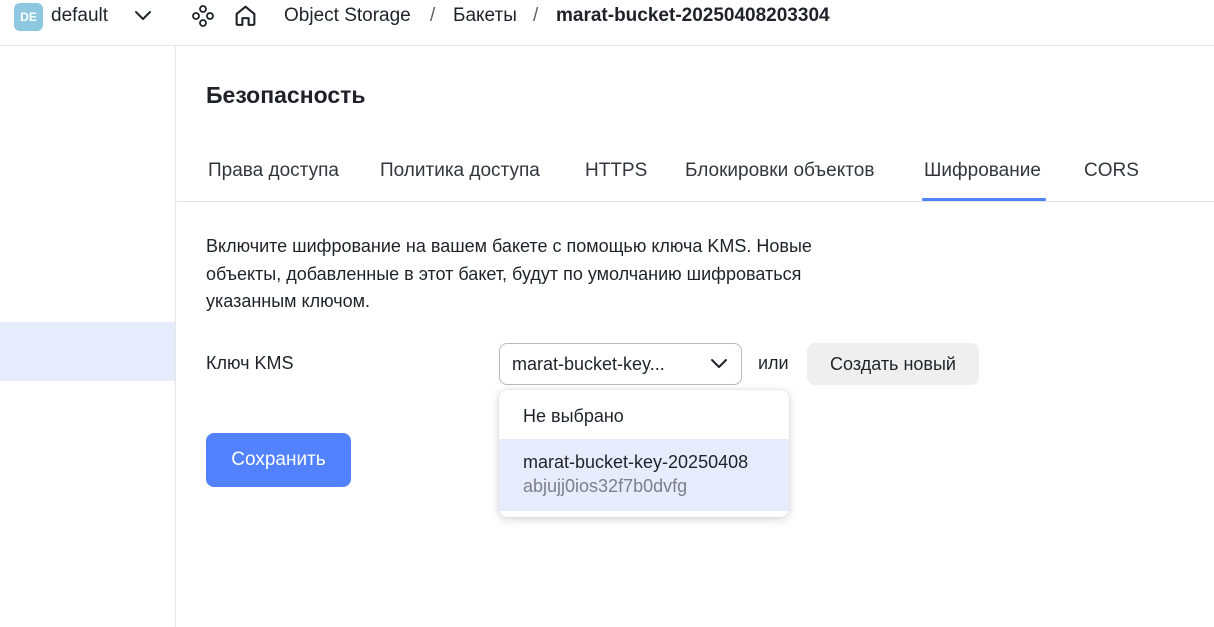 This screenshot has height=627, width=1214. Describe the element at coordinates (28, 17) in the screenshot. I see `folder-avatar: DE` at that location.